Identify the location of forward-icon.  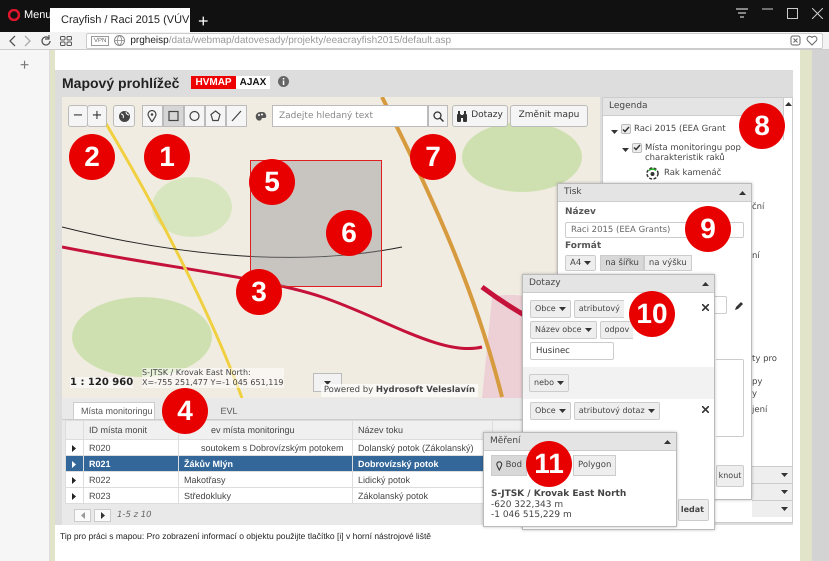
(28, 40).